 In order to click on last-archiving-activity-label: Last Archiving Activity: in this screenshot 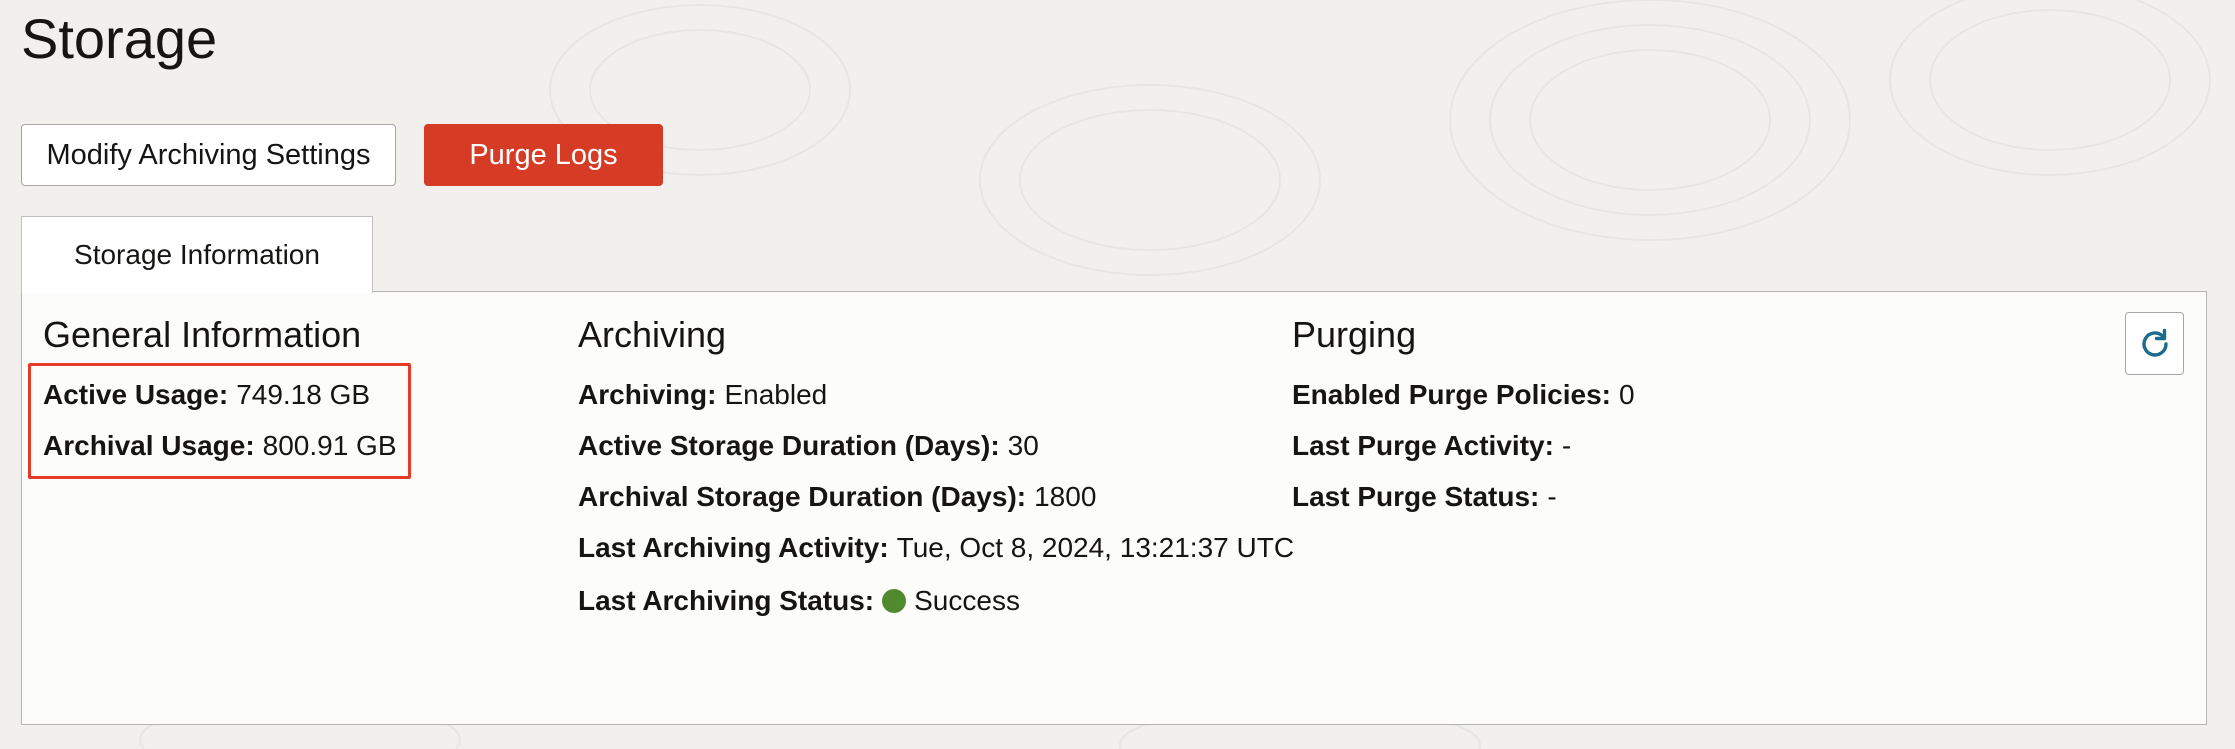, I will do `click(733, 547)`.